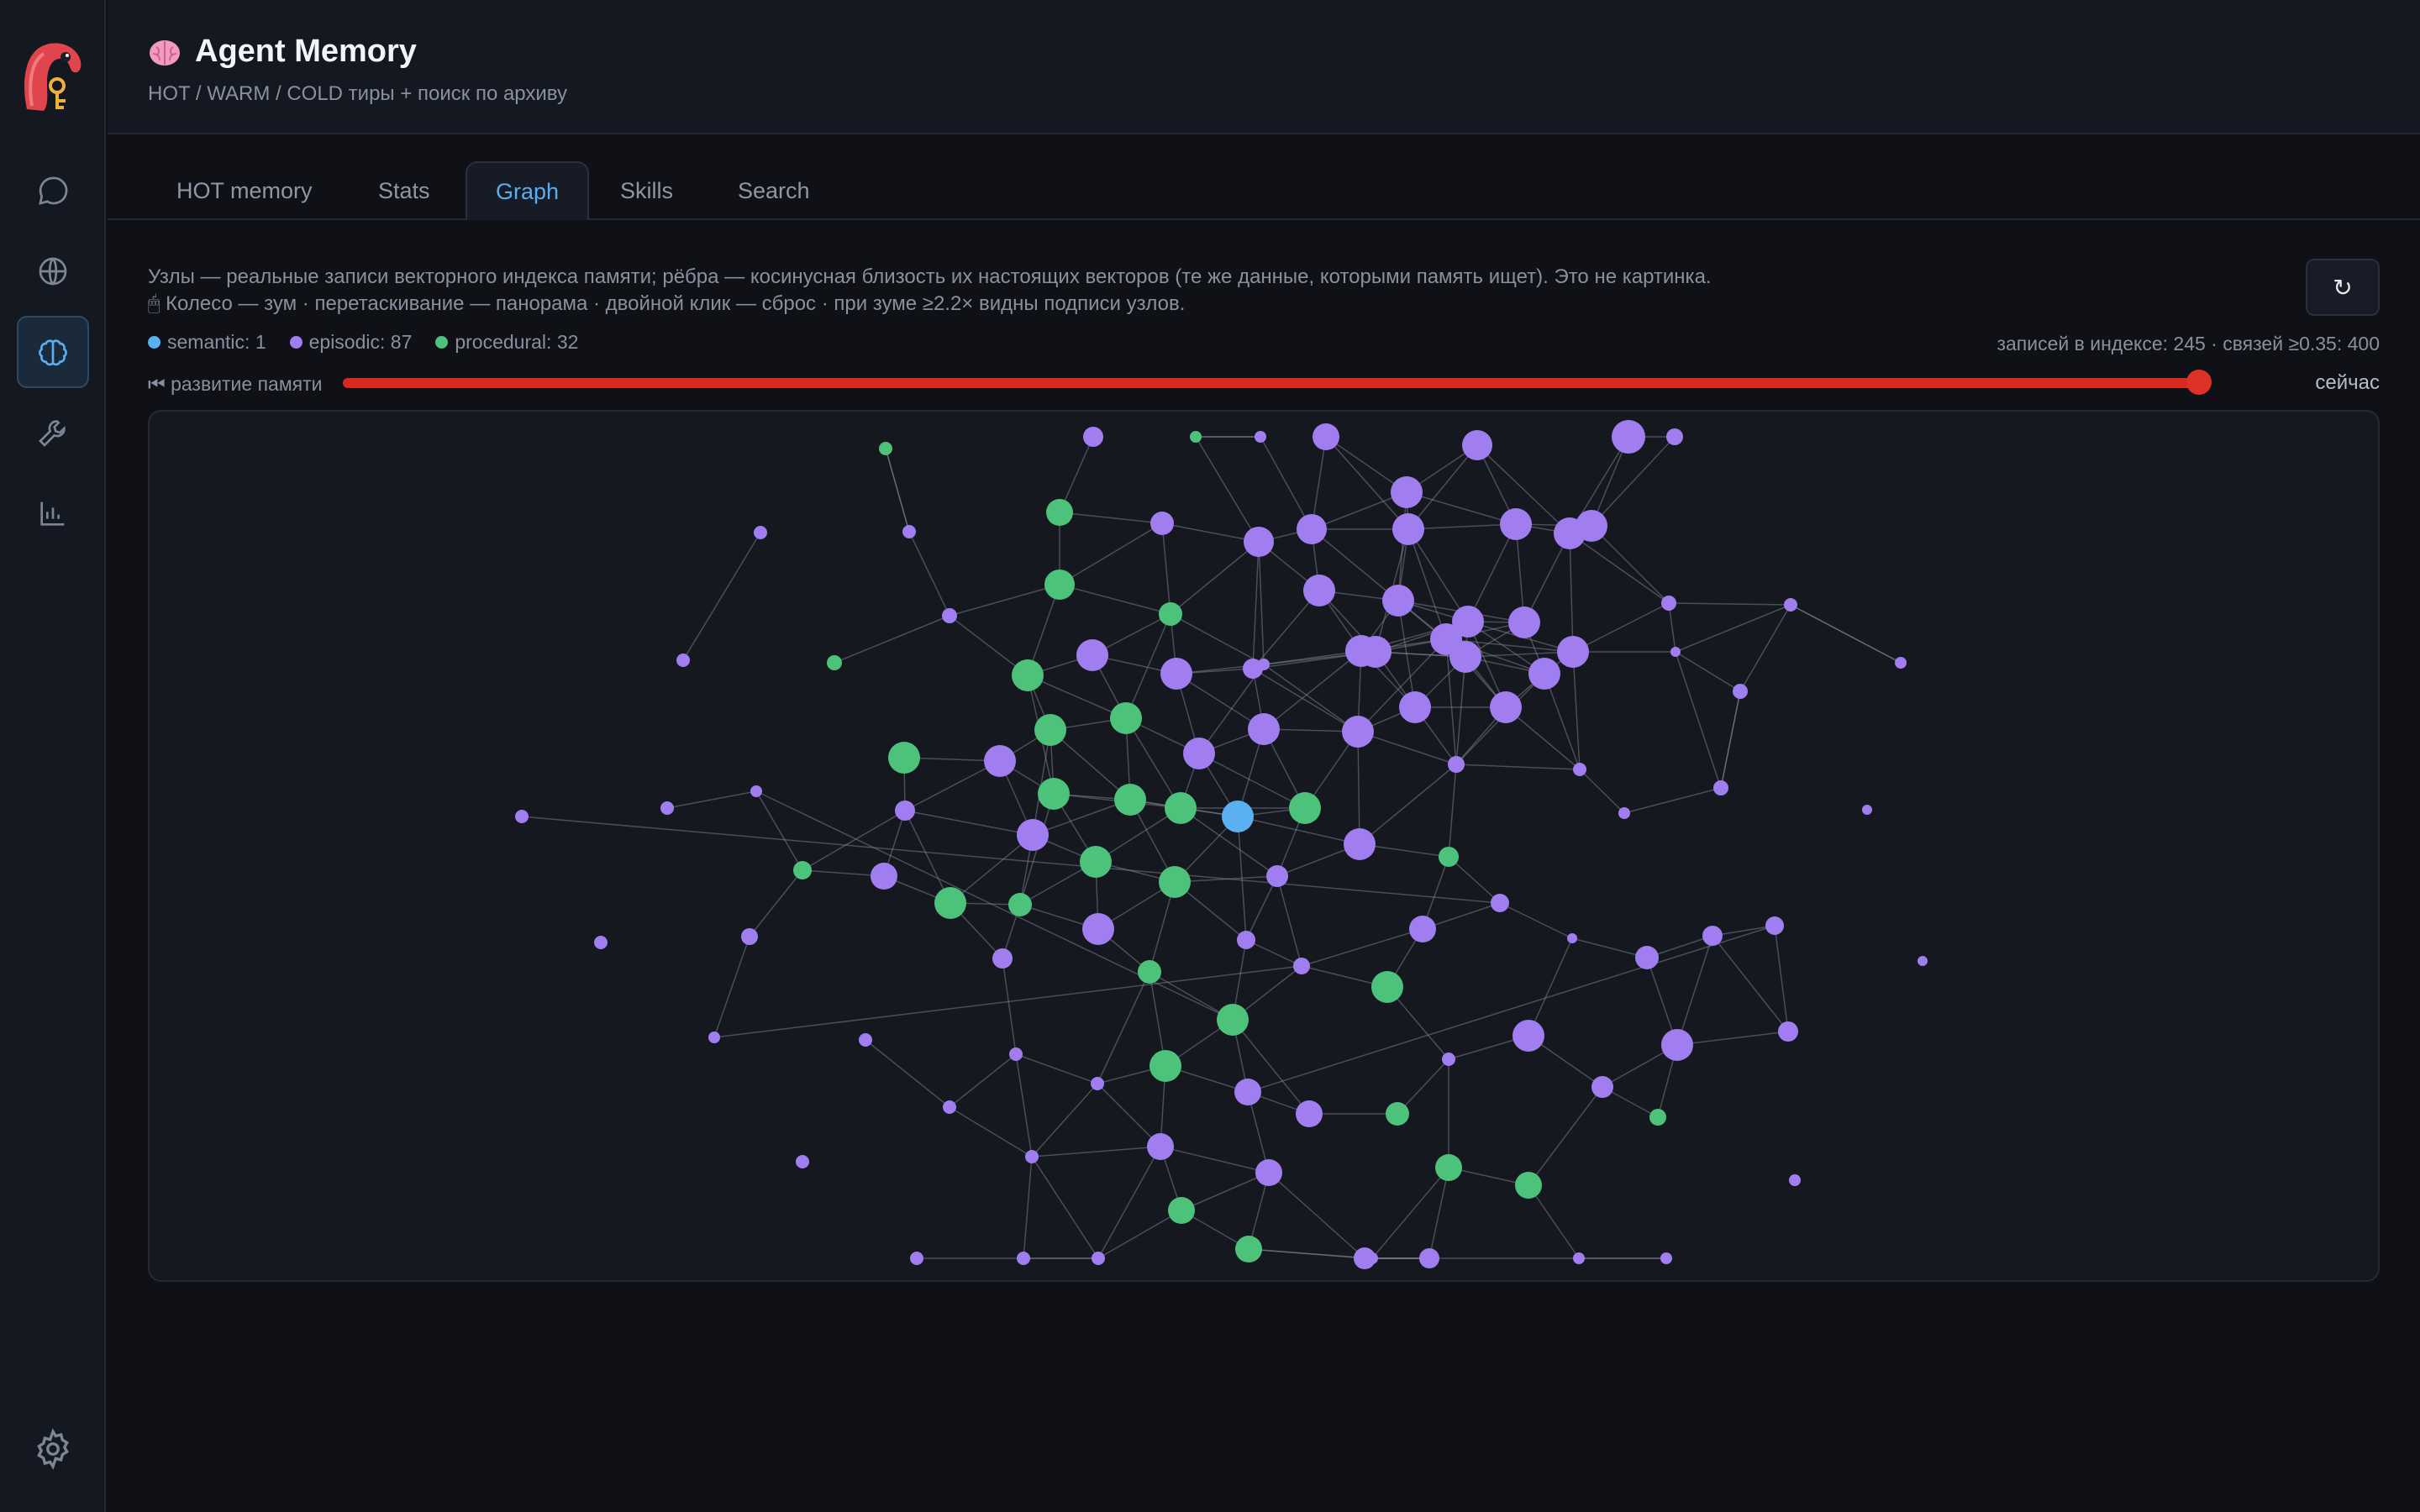 The width and height of the screenshot is (2420, 1512). What do you see at coordinates (2199, 382) in the screenshot?
I see `timeline-slider-thumb` at bounding box center [2199, 382].